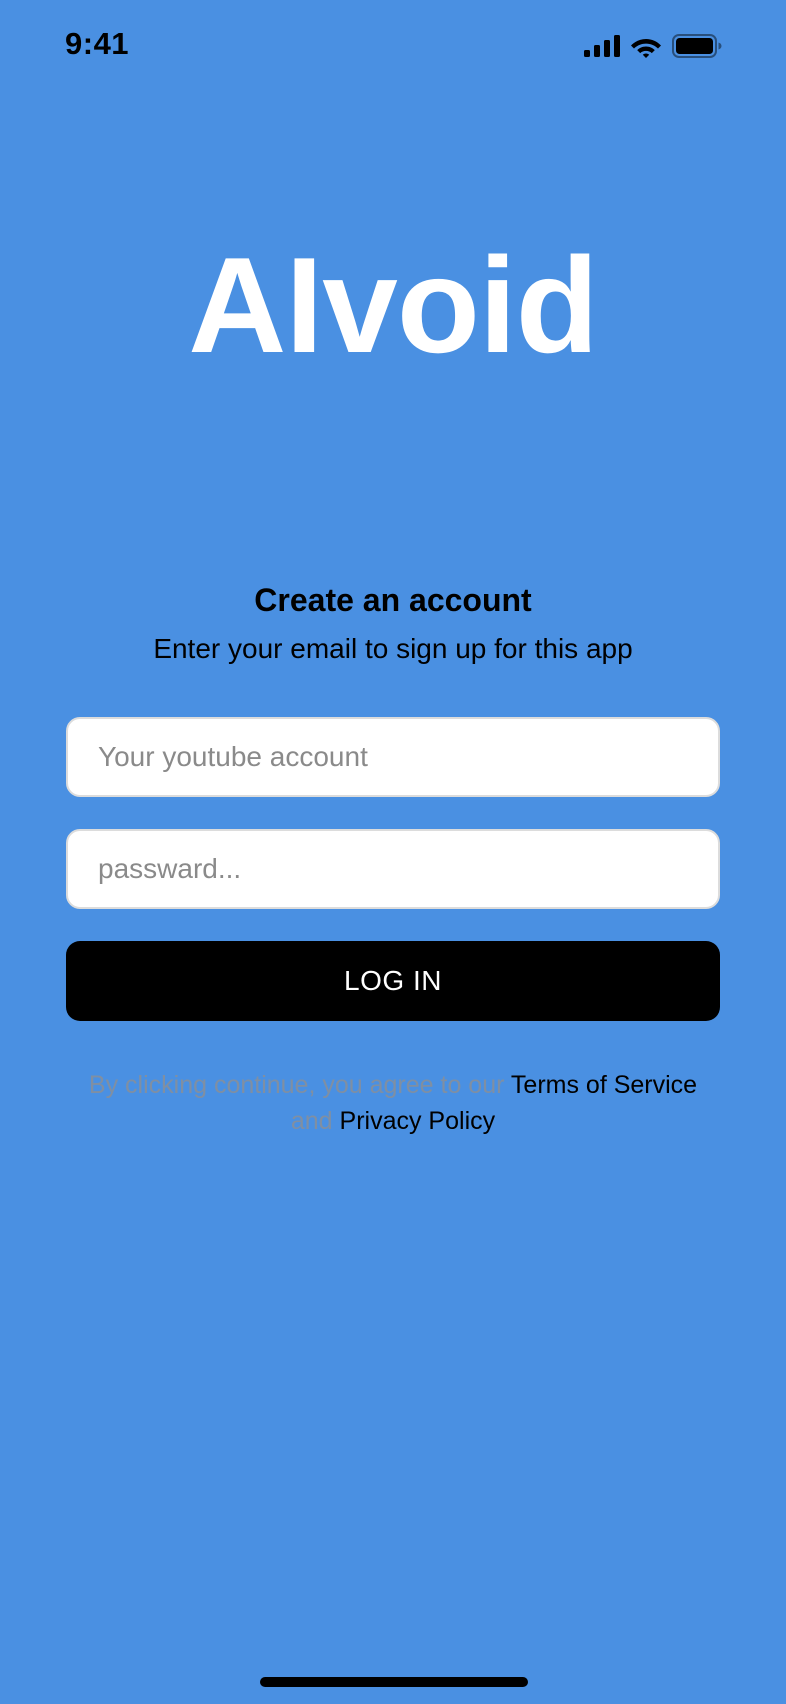 The width and height of the screenshot is (786, 1704). I want to click on battery-icon, so click(697, 46).